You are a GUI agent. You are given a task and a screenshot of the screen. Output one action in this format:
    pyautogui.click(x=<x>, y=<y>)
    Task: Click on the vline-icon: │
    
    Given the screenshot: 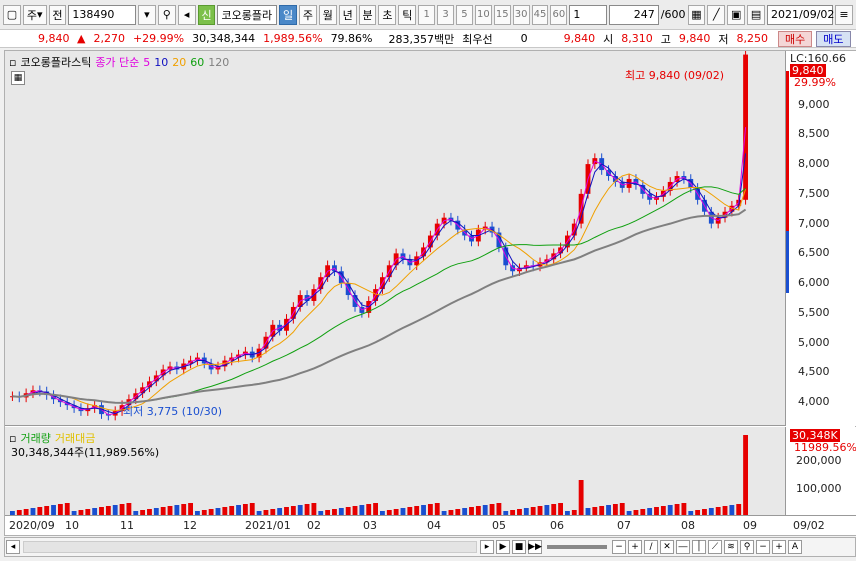 What is the action you would take?
    pyautogui.click(x=699, y=547)
    